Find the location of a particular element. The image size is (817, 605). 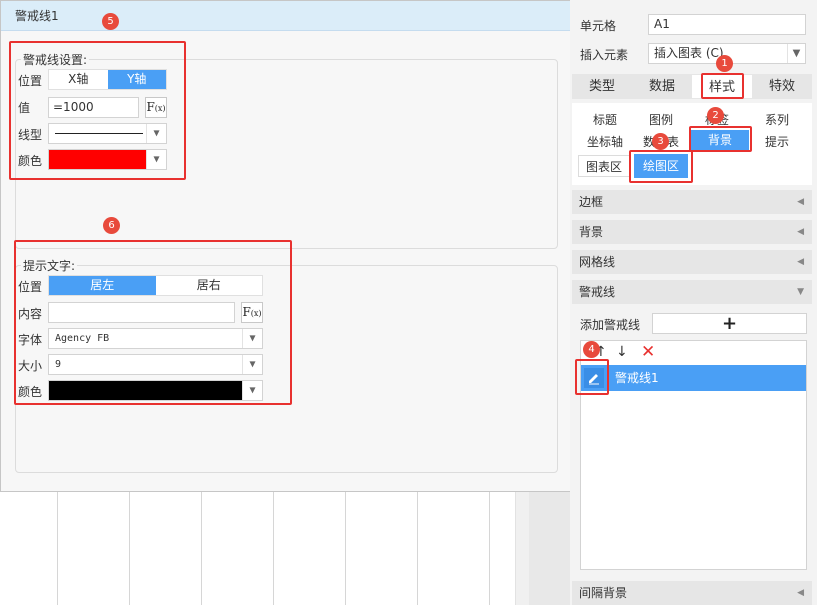

subtab-plot-area: 绘图区 is located at coordinates (661, 166).